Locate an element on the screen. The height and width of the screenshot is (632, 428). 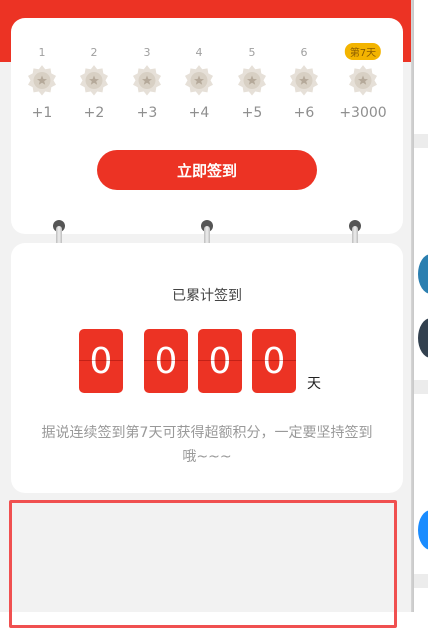
day-label: 4 is located at coordinates (199, 52).